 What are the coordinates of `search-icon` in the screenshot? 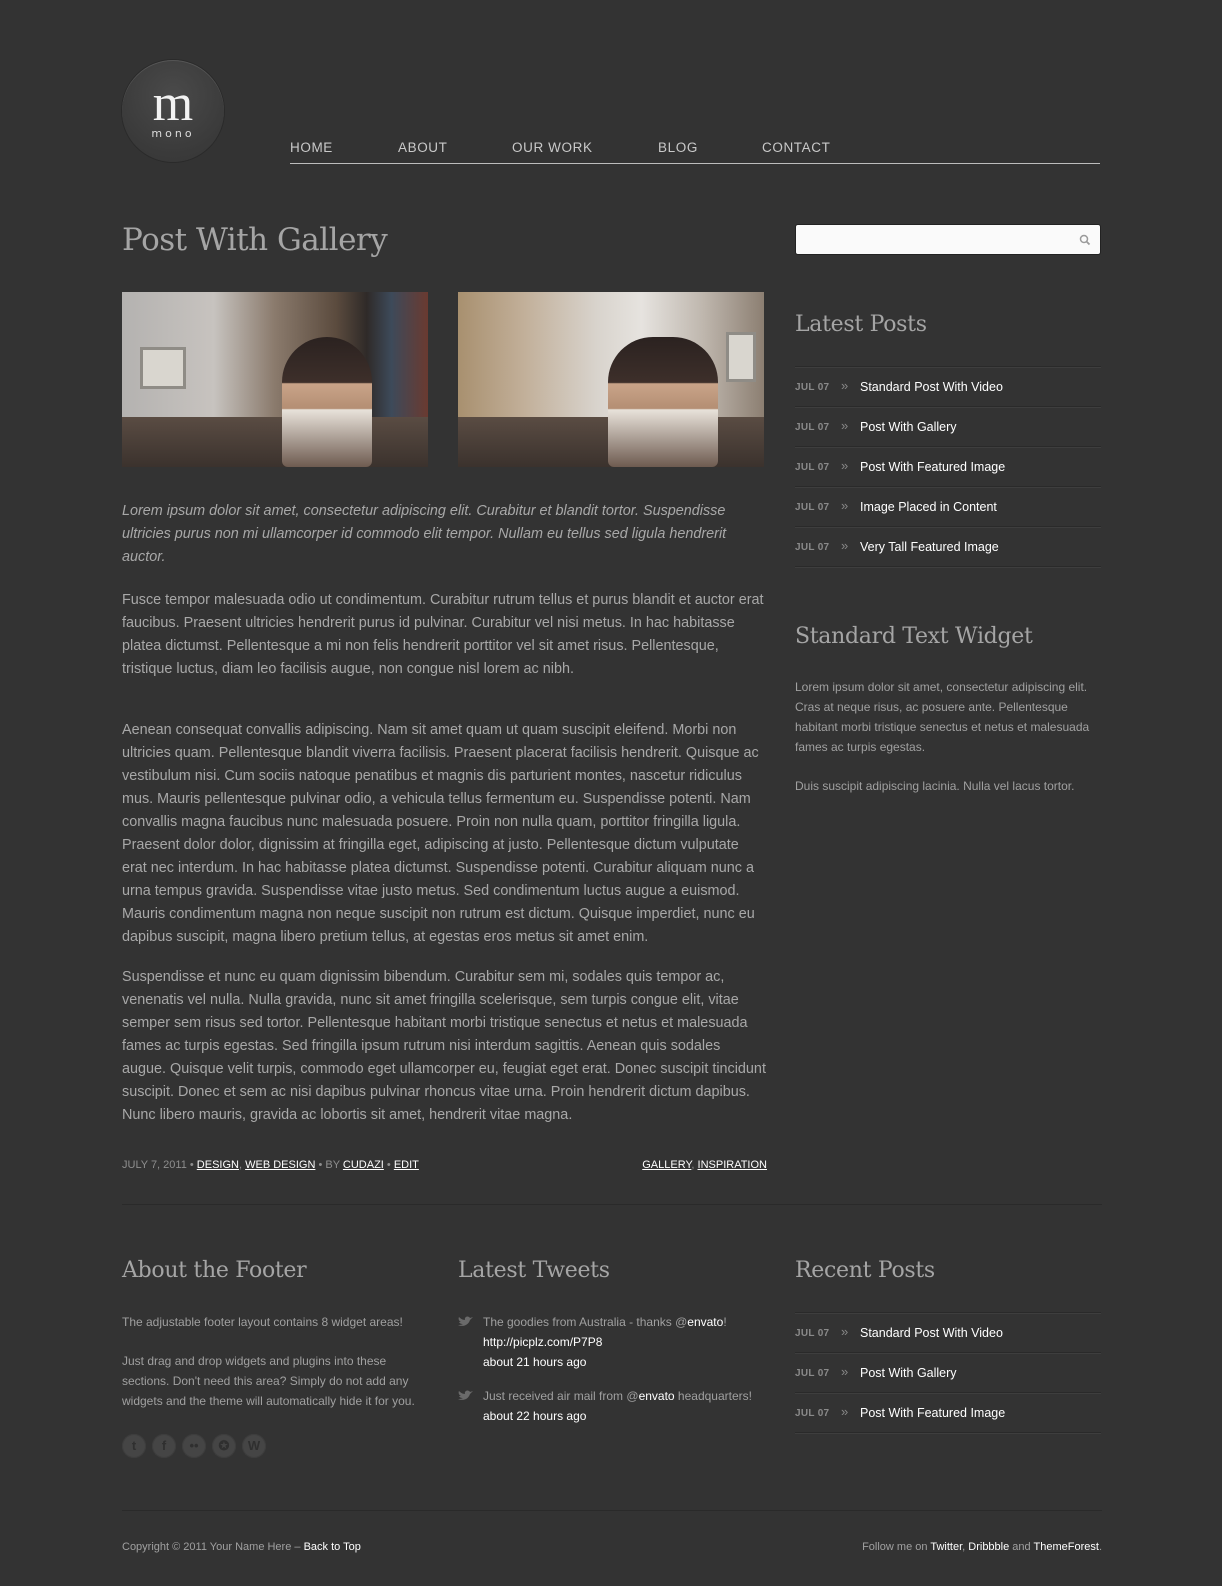 It's located at (1085, 240).